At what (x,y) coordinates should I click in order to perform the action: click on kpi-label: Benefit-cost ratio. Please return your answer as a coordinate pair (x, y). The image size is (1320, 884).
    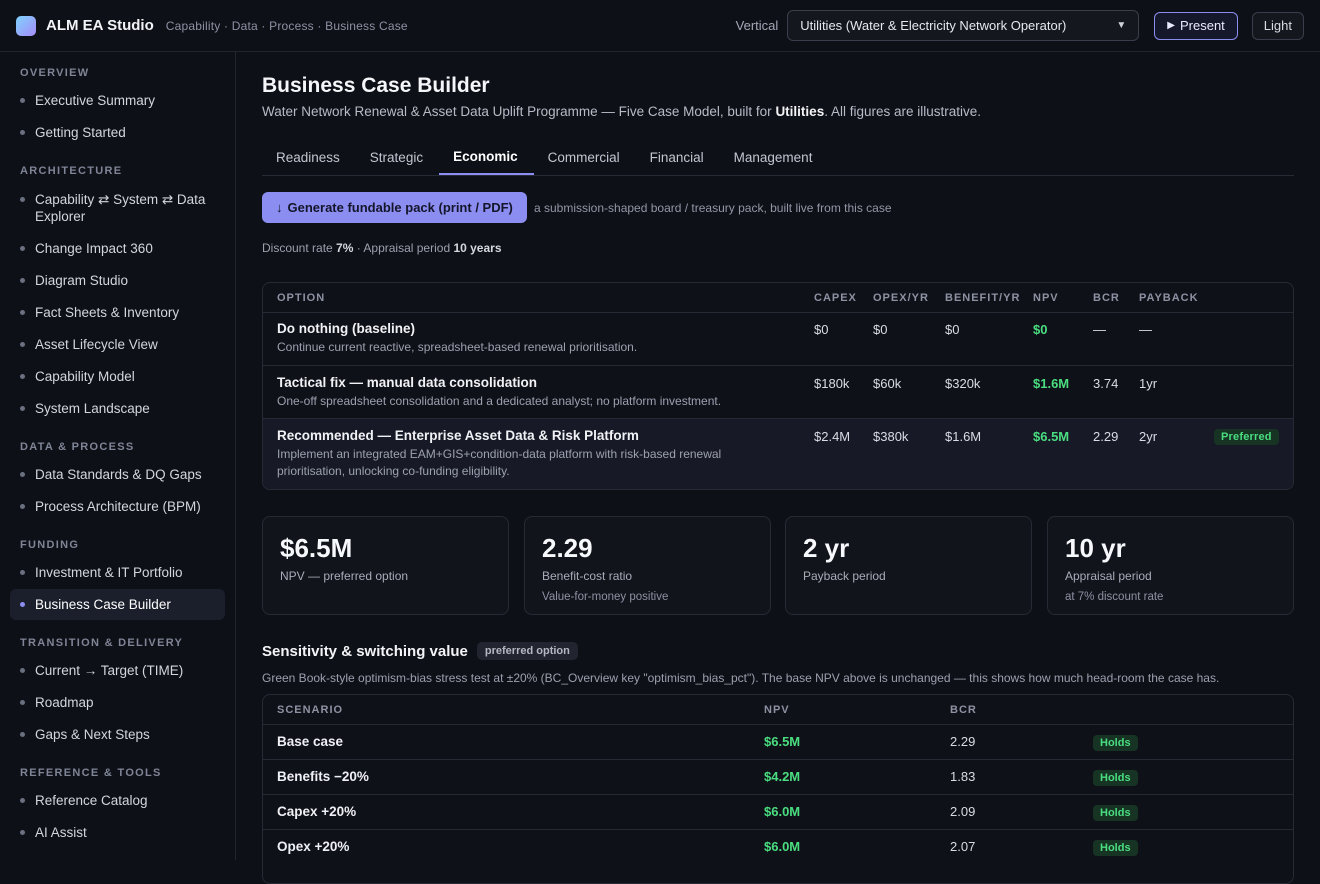
    Looking at the image, I should click on (587, 576).